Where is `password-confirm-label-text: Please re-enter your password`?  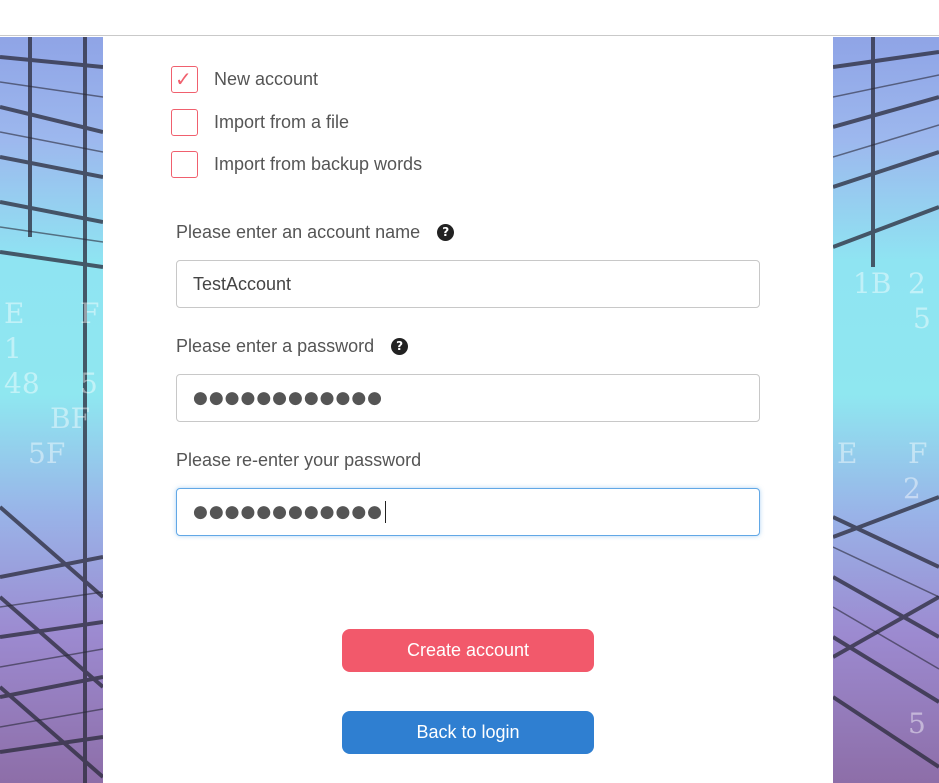
password-confirm-label-text: Please re-enter your password is located at coordinates (299, 460).